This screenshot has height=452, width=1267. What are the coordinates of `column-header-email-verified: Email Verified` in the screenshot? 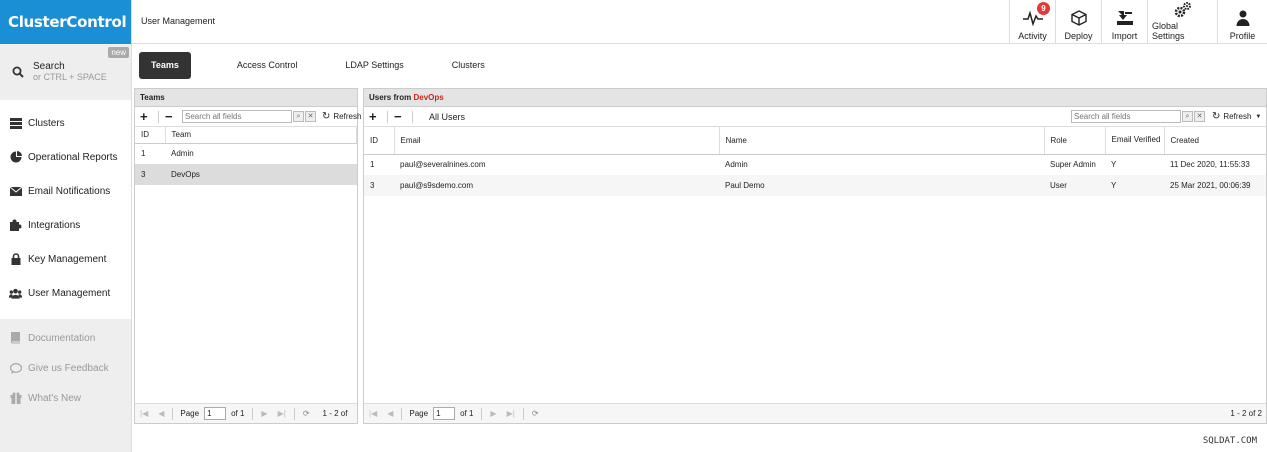 It's located at (1135, 141).